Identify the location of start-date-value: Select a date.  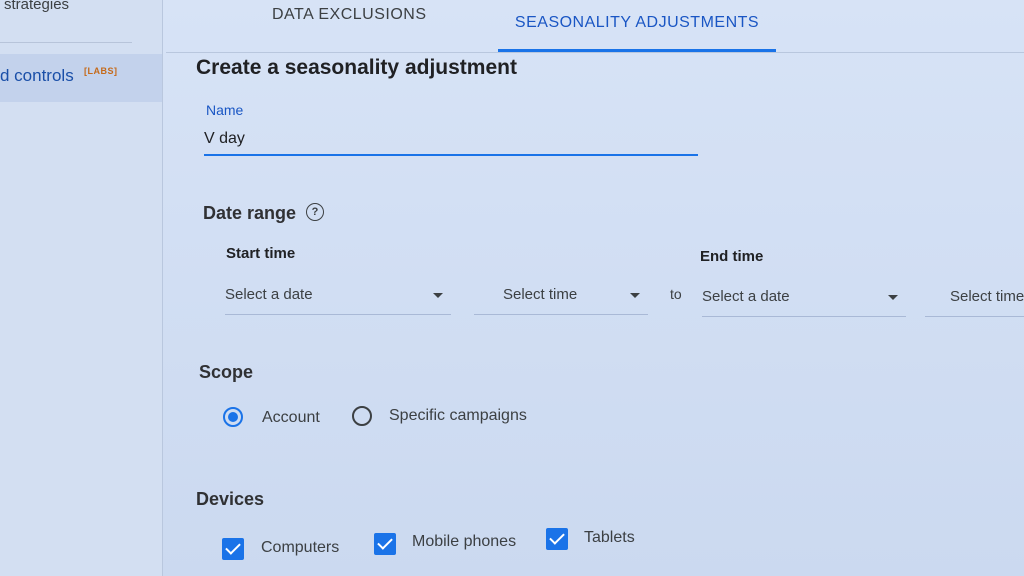
(269, 294).